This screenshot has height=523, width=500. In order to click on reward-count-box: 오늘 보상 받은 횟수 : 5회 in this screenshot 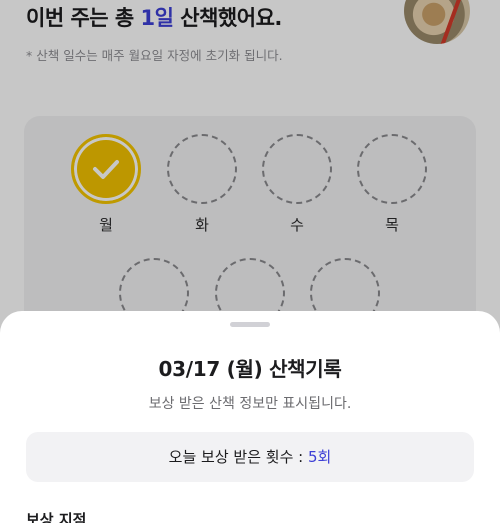, I will do `click(250, 457)`.